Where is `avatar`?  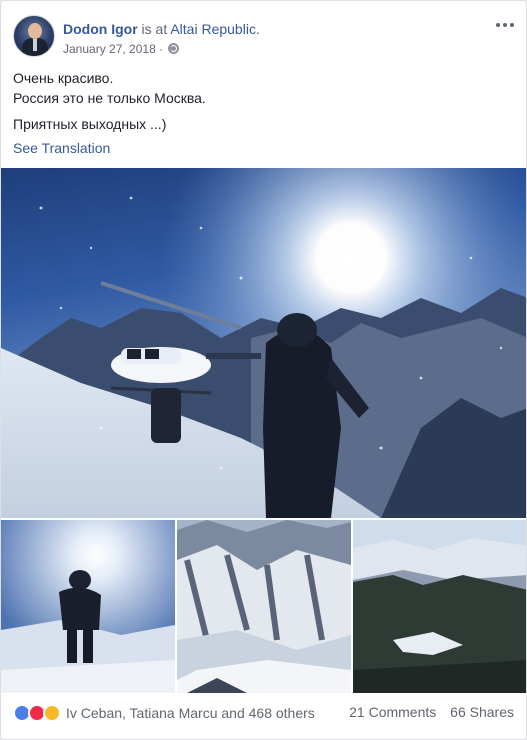 avatar is located at coordinates (34, 36).